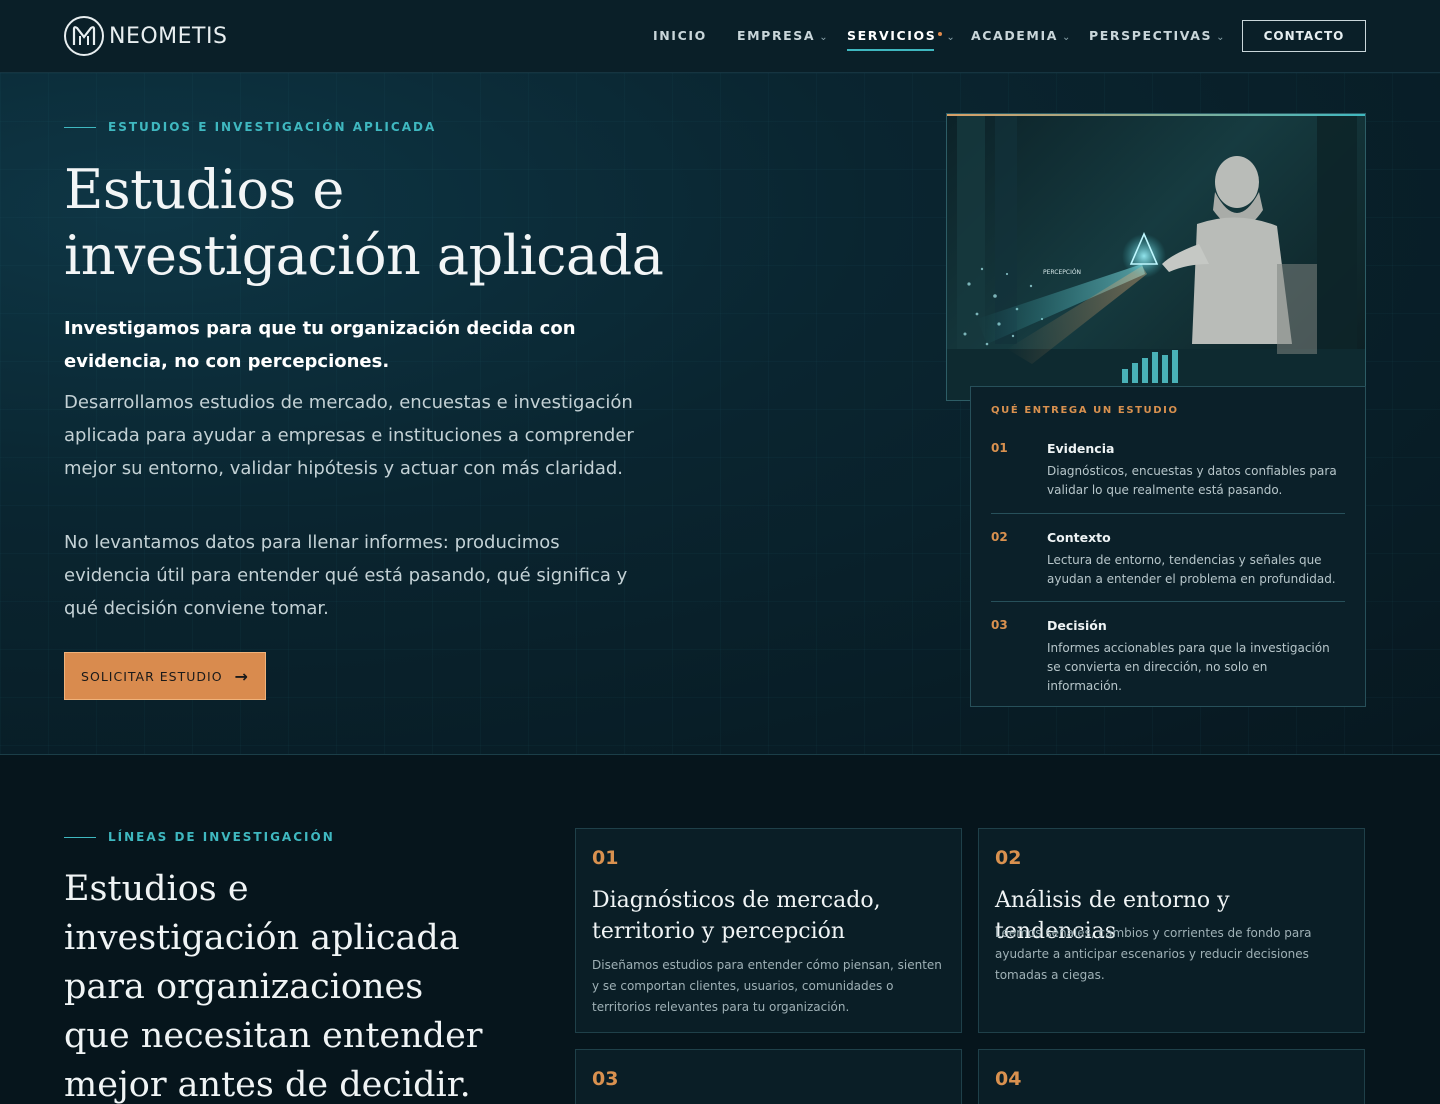 The image size is (1440, 1104). Describe the element at coordinates (221, 837) in the screenshot. I see `lines-eyebrow-text: LÍNEAS DE INVESTIGACIÓN` at that location.